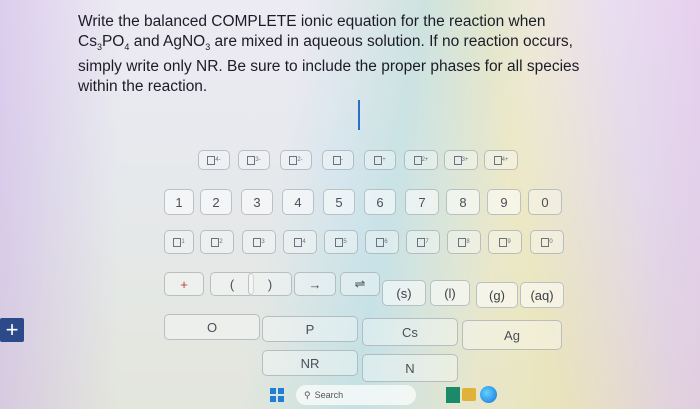 This screenshot has height=409, width=700. I want to click on digit-key-1: 1, so click(179, 202).